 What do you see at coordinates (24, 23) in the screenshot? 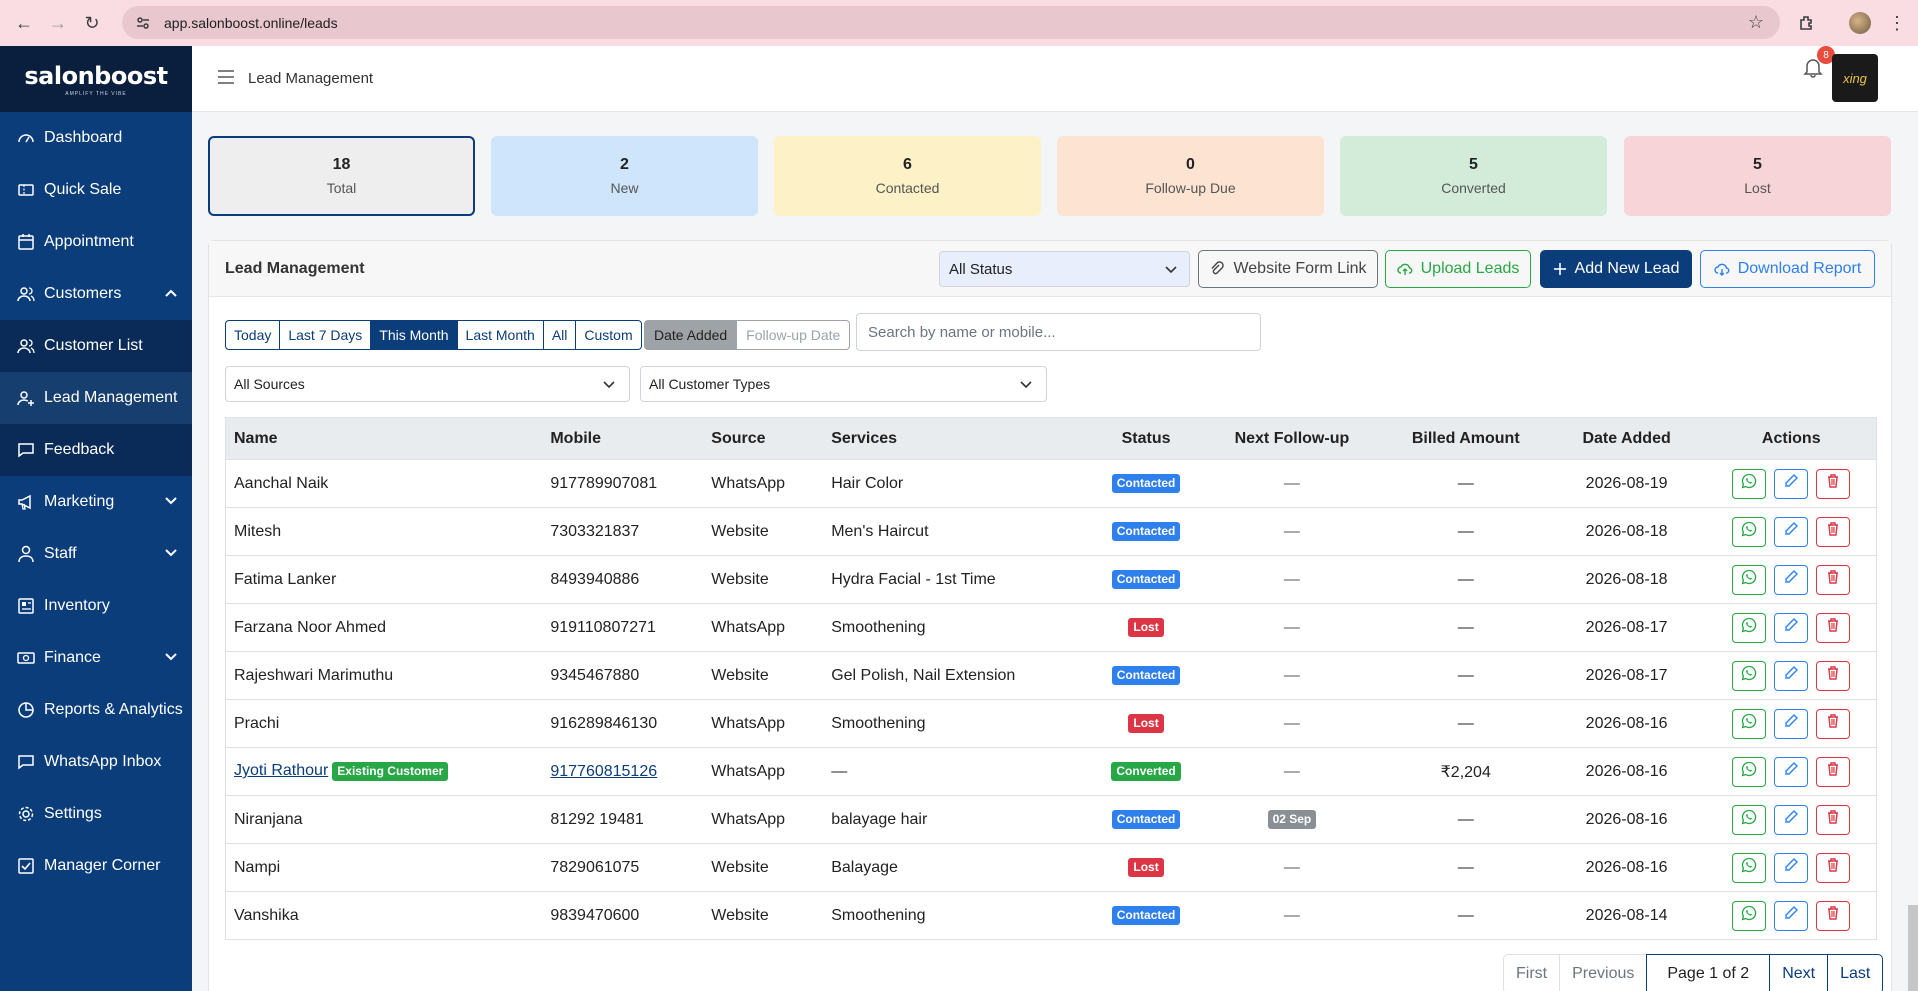
I see `back-arrow-icon: ←` at bounding box center [24, 23].